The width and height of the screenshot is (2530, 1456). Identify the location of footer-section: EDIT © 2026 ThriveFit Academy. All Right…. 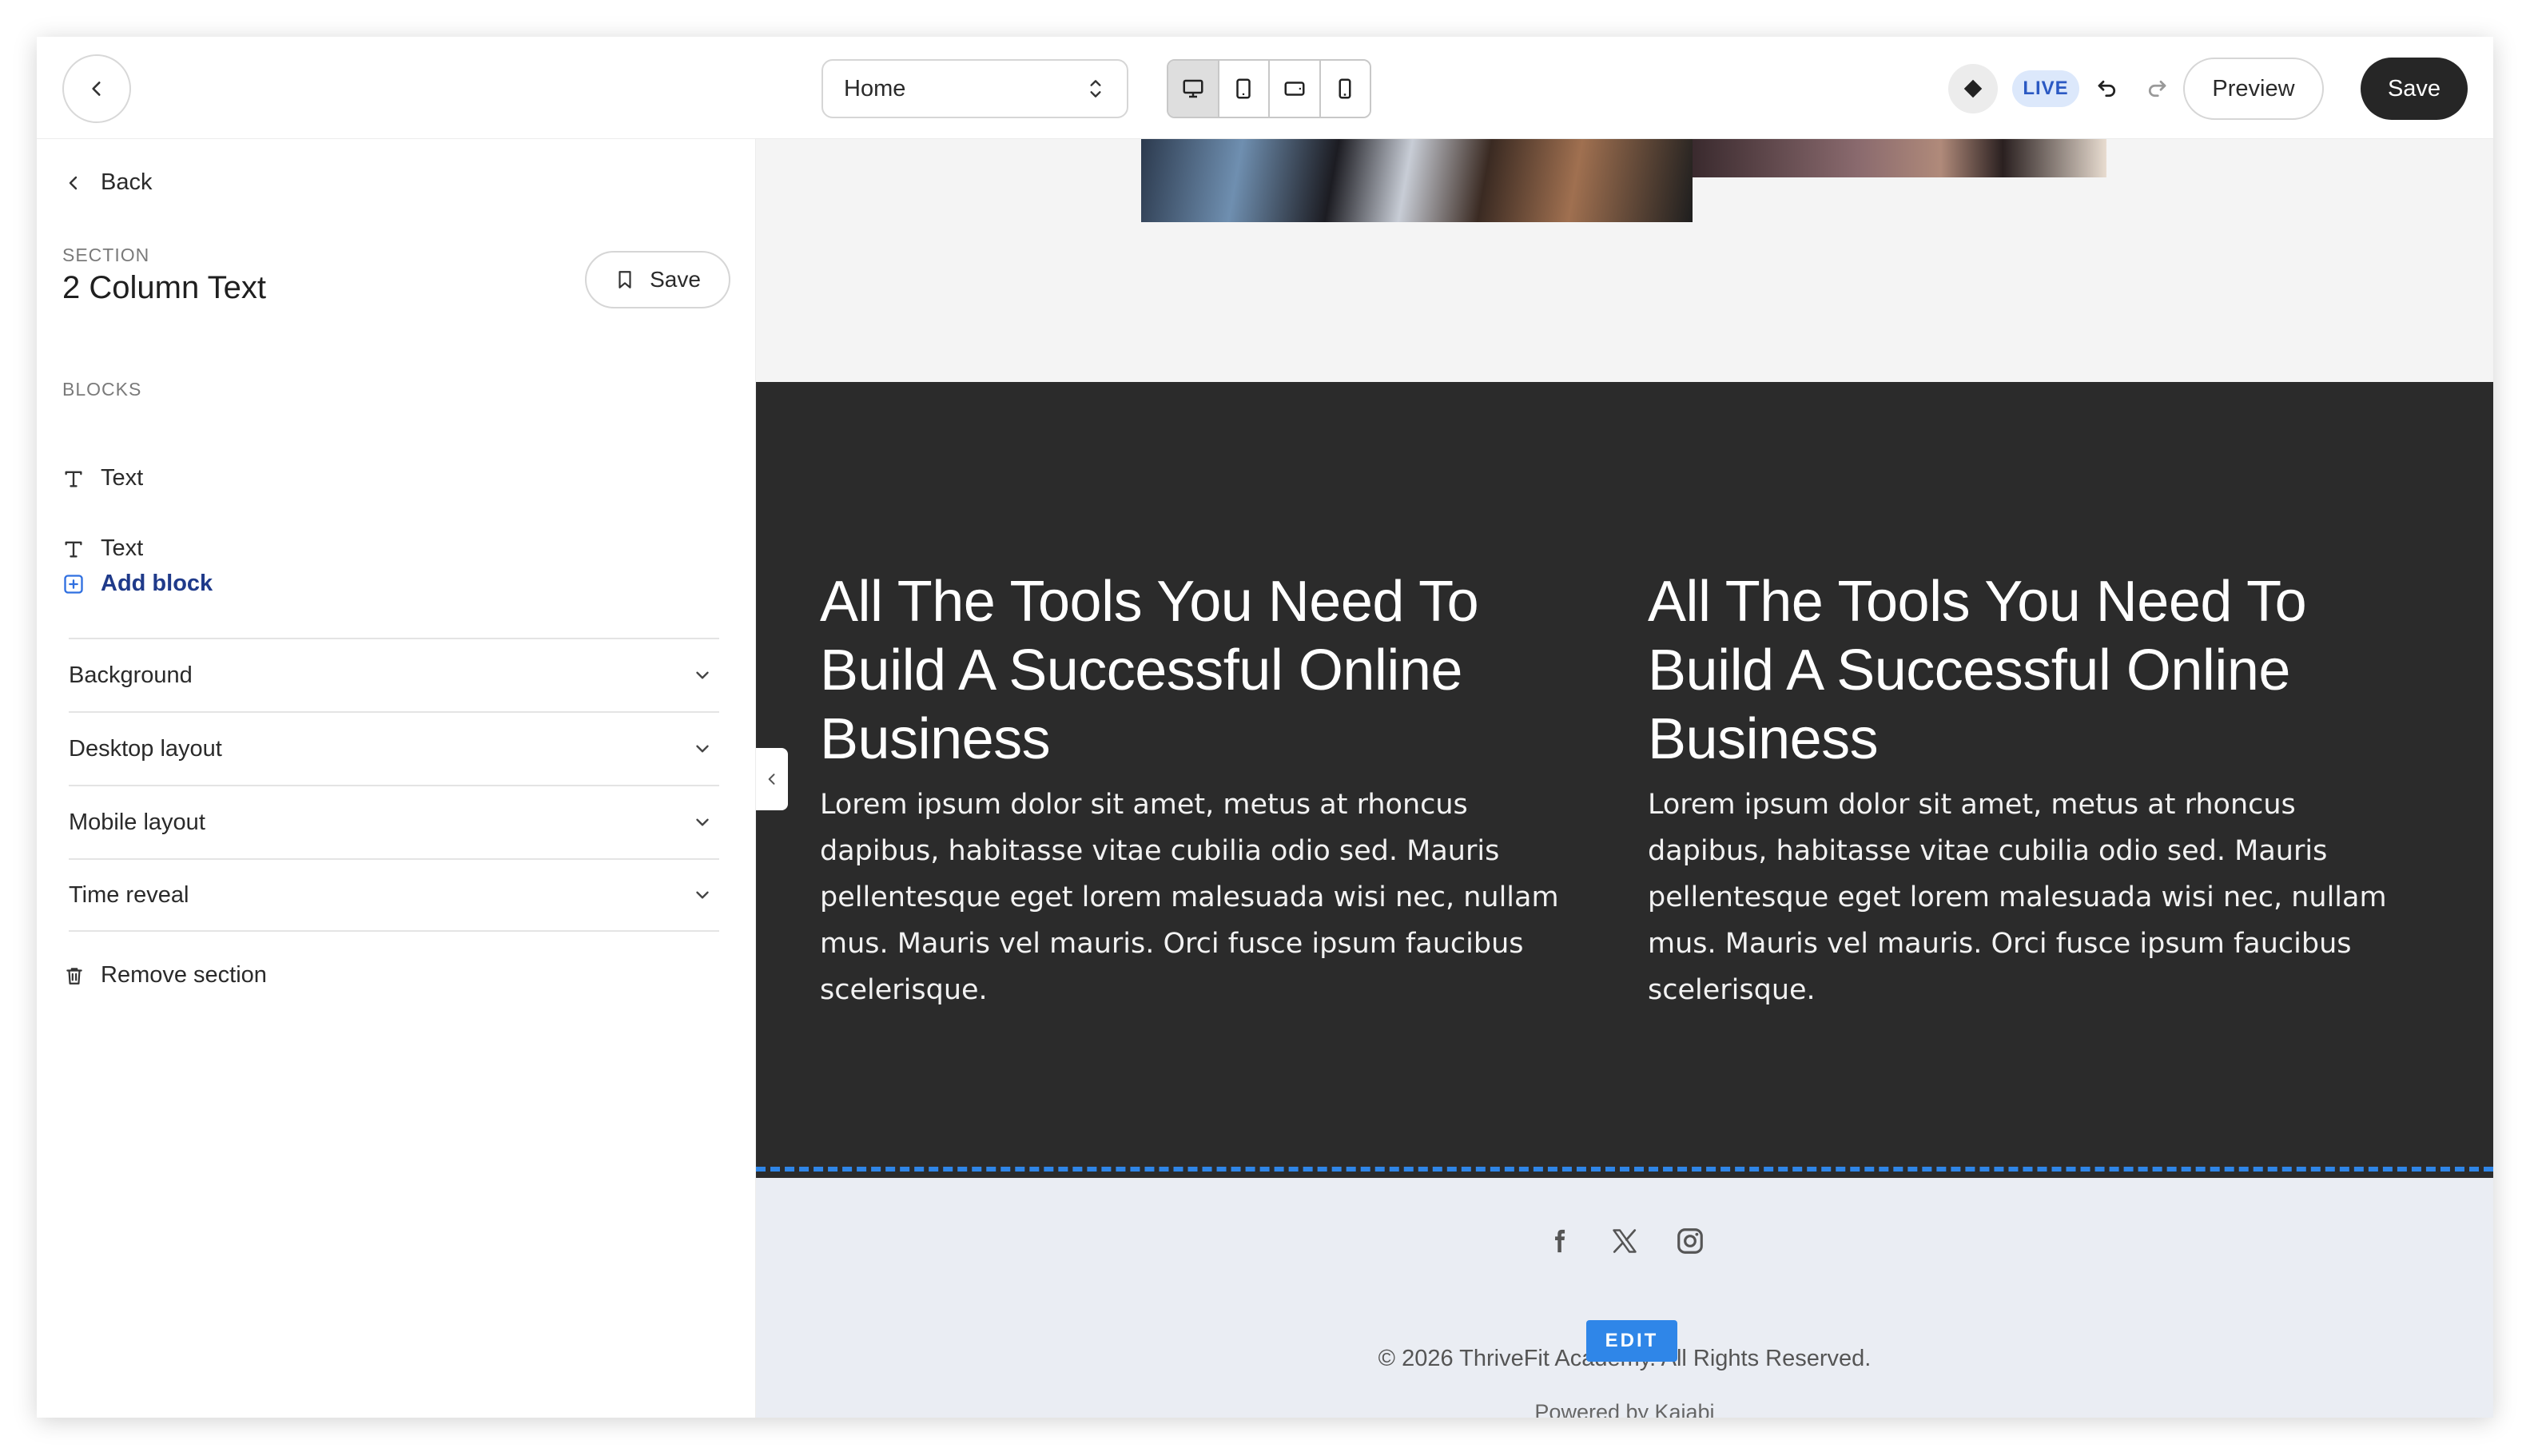
(1624, 1298).